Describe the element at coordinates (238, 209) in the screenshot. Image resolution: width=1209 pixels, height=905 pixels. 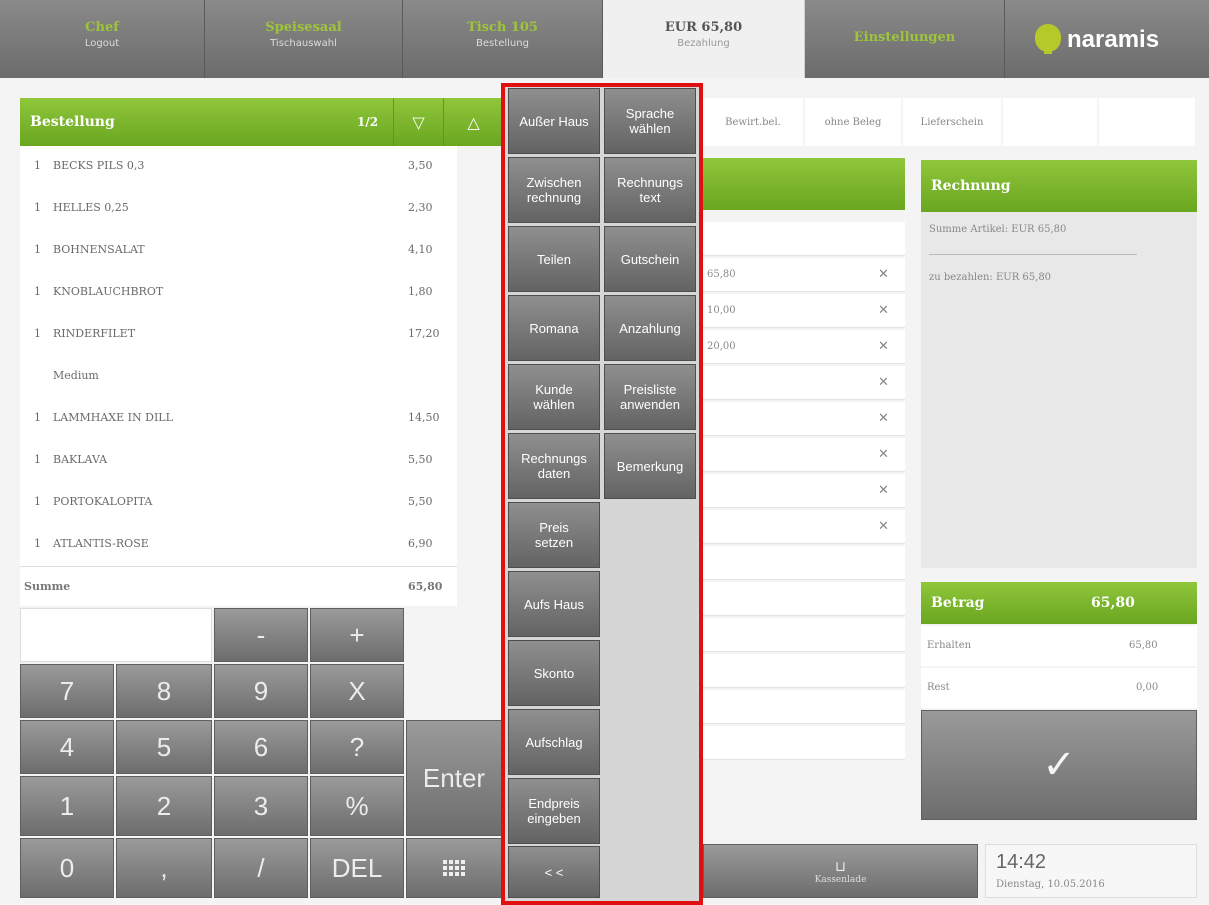
I see `order-row: 1 HELLES 0,25 2,30` at that location.